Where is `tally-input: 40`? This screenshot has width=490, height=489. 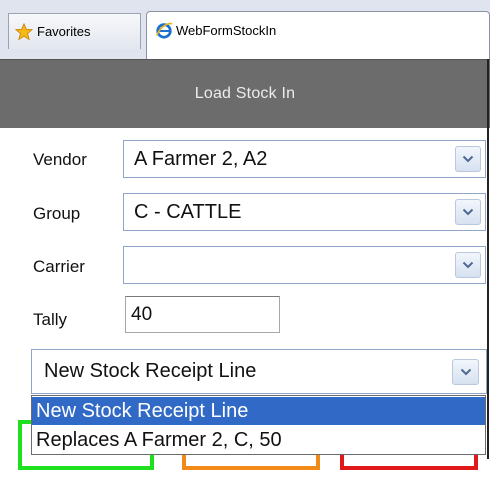
tally-input: 40 is located at coordinates (202, 314).